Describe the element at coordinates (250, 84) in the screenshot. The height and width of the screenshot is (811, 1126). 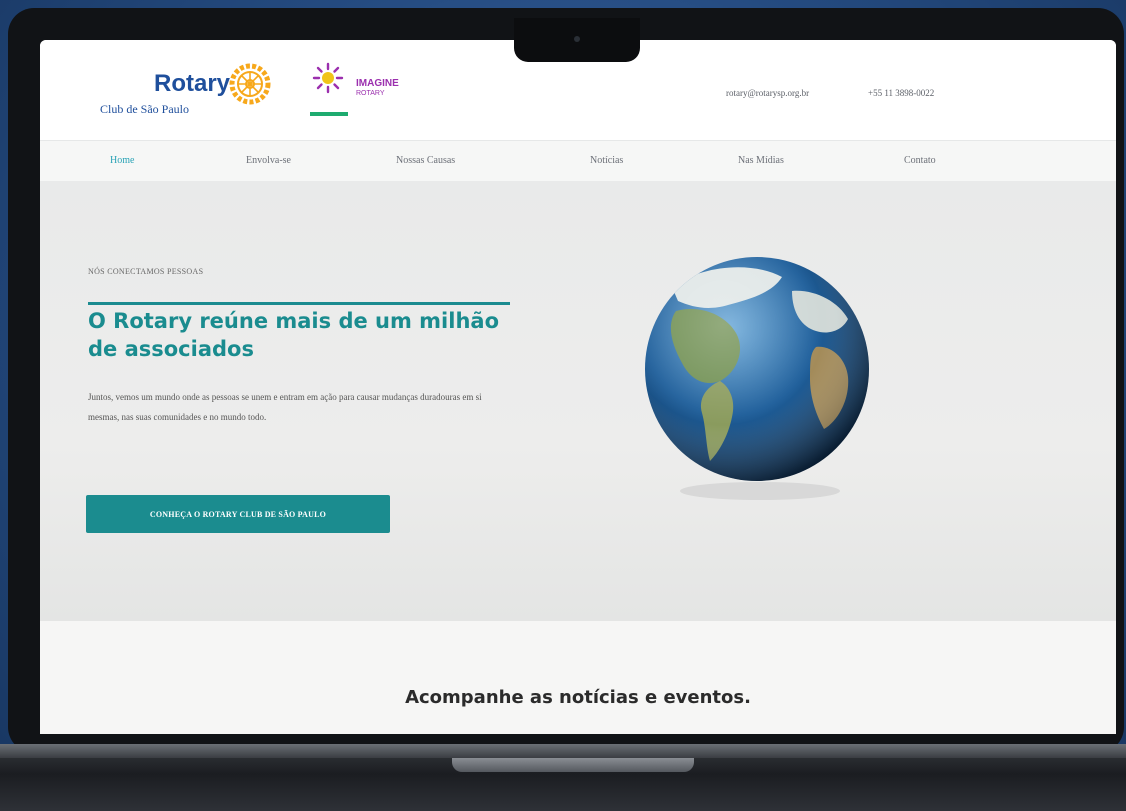
I see `rotary-wheel-icon` at that location.